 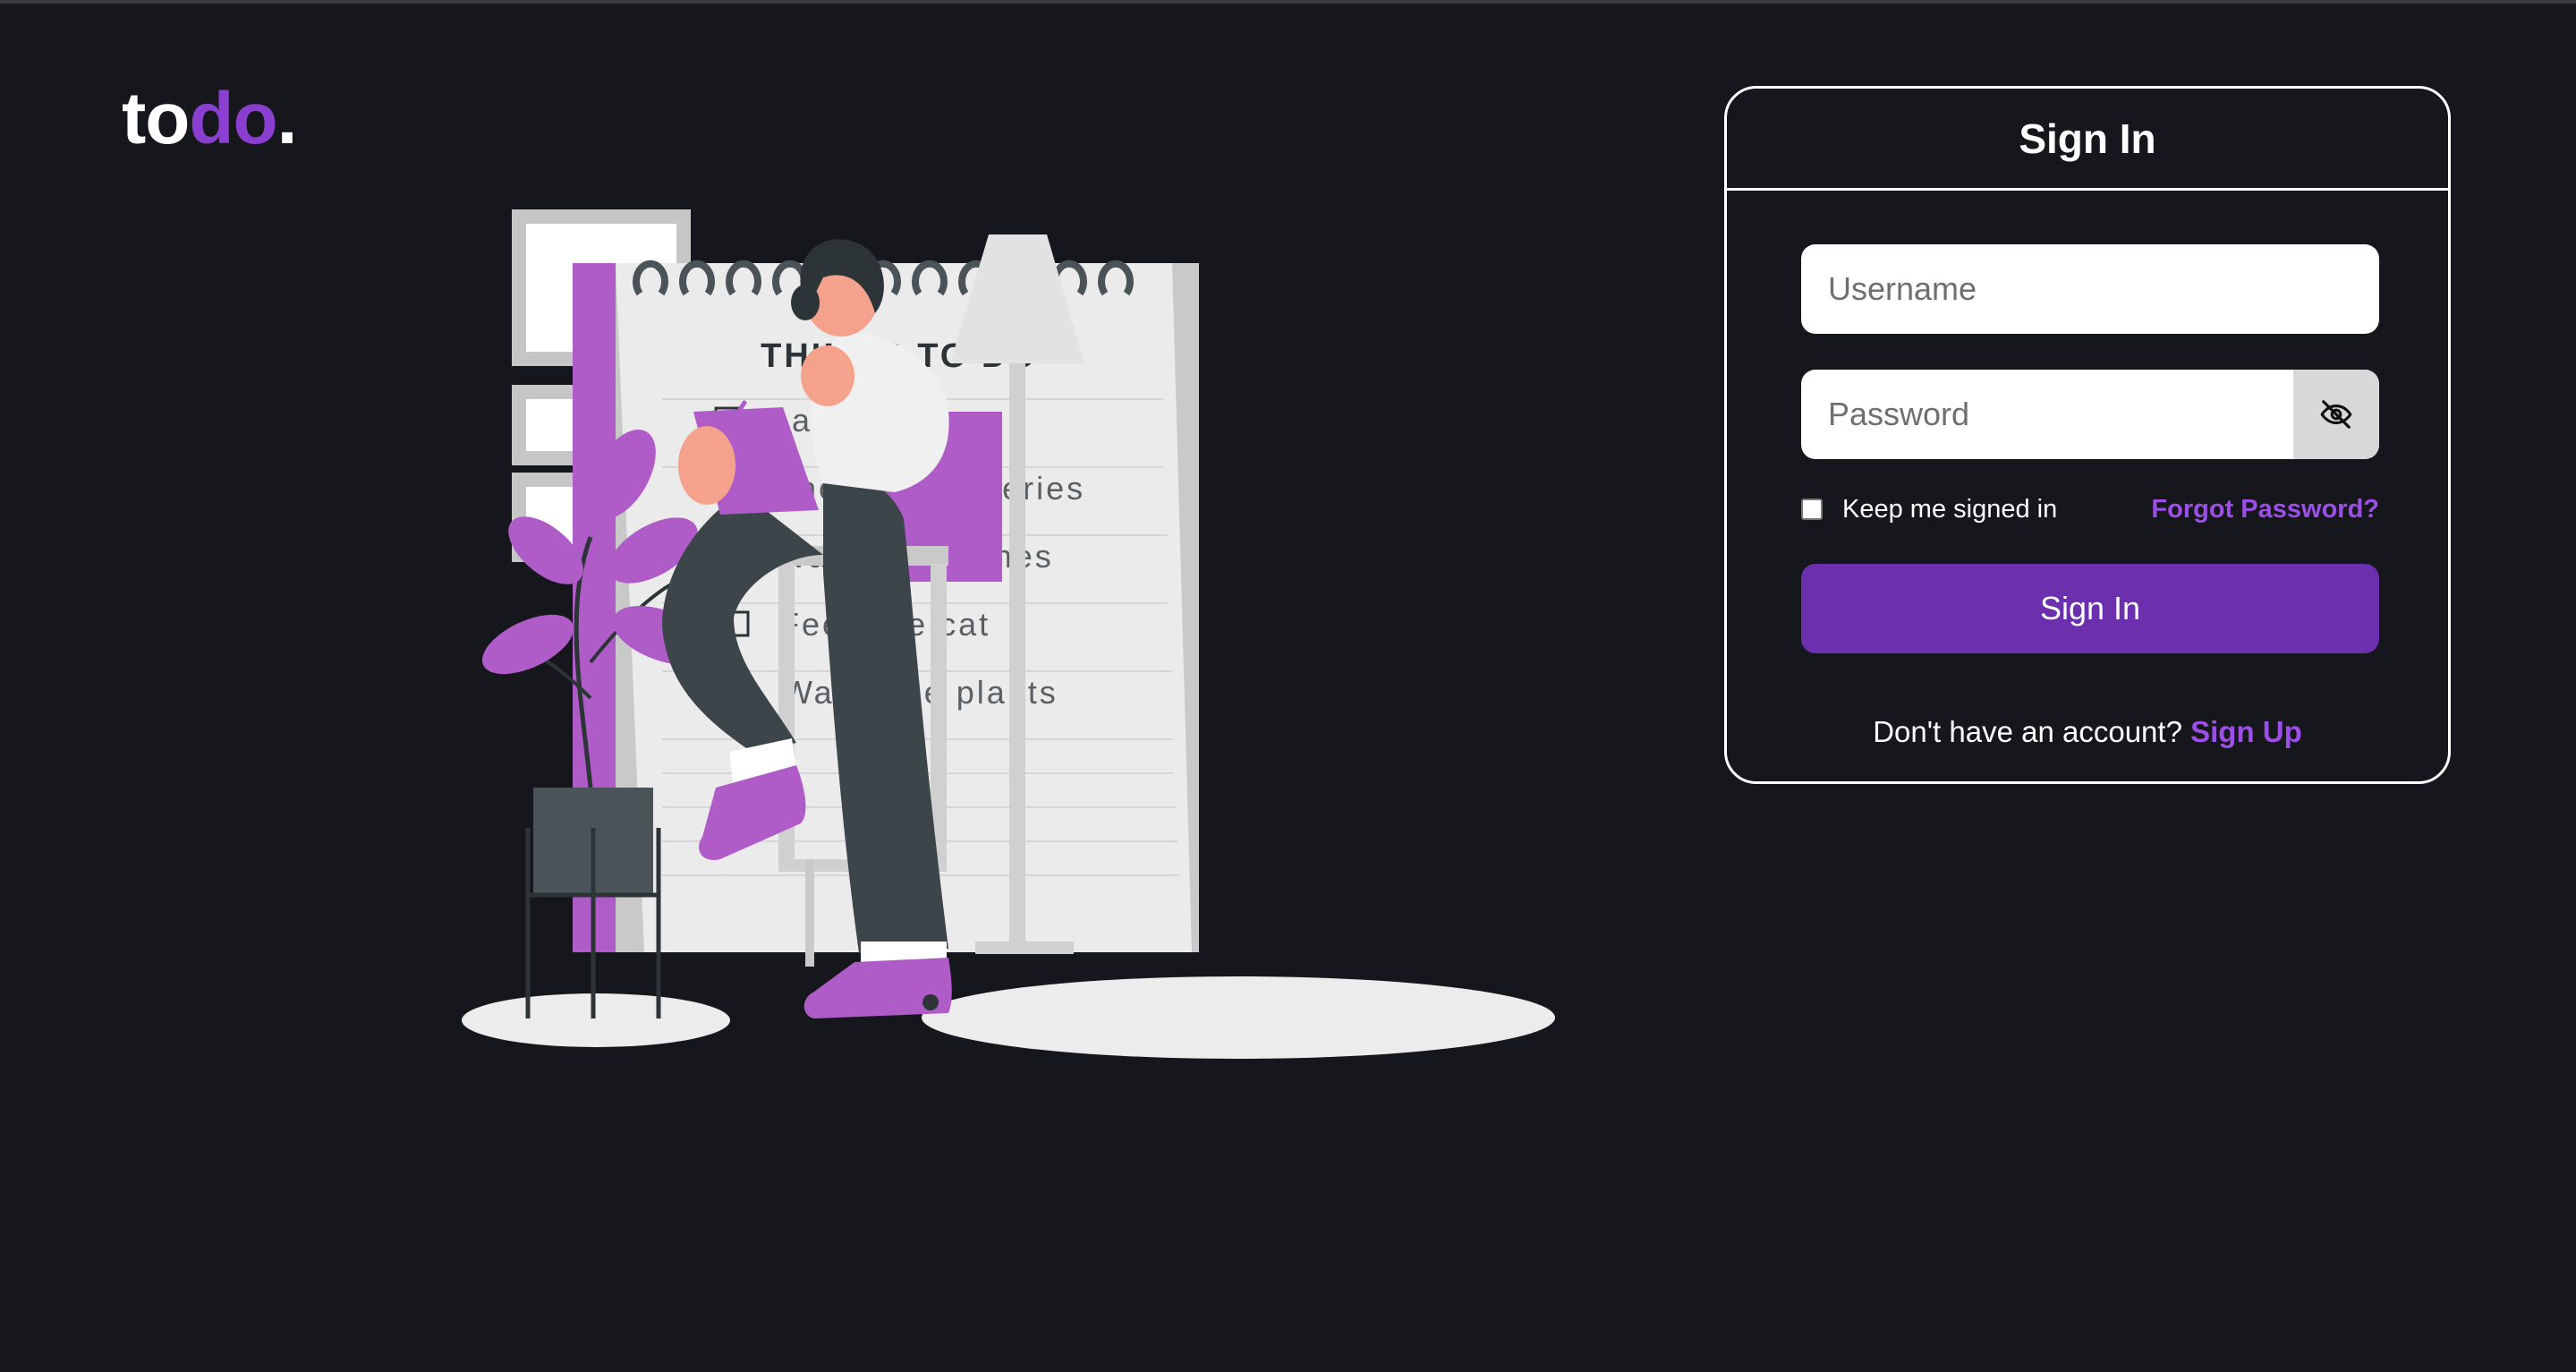 I want to click on logo-part-to: to, so click(x=156, y=118).